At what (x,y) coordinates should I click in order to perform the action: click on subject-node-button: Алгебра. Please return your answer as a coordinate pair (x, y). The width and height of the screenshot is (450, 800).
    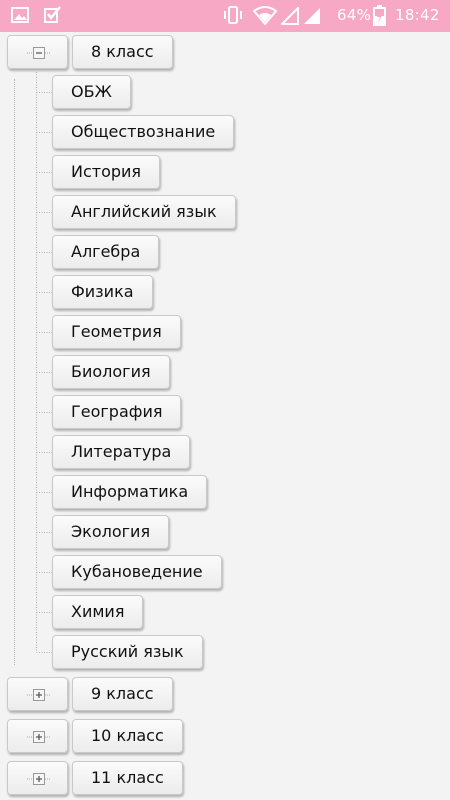
    Looking at the image, I should click on (106, 252).